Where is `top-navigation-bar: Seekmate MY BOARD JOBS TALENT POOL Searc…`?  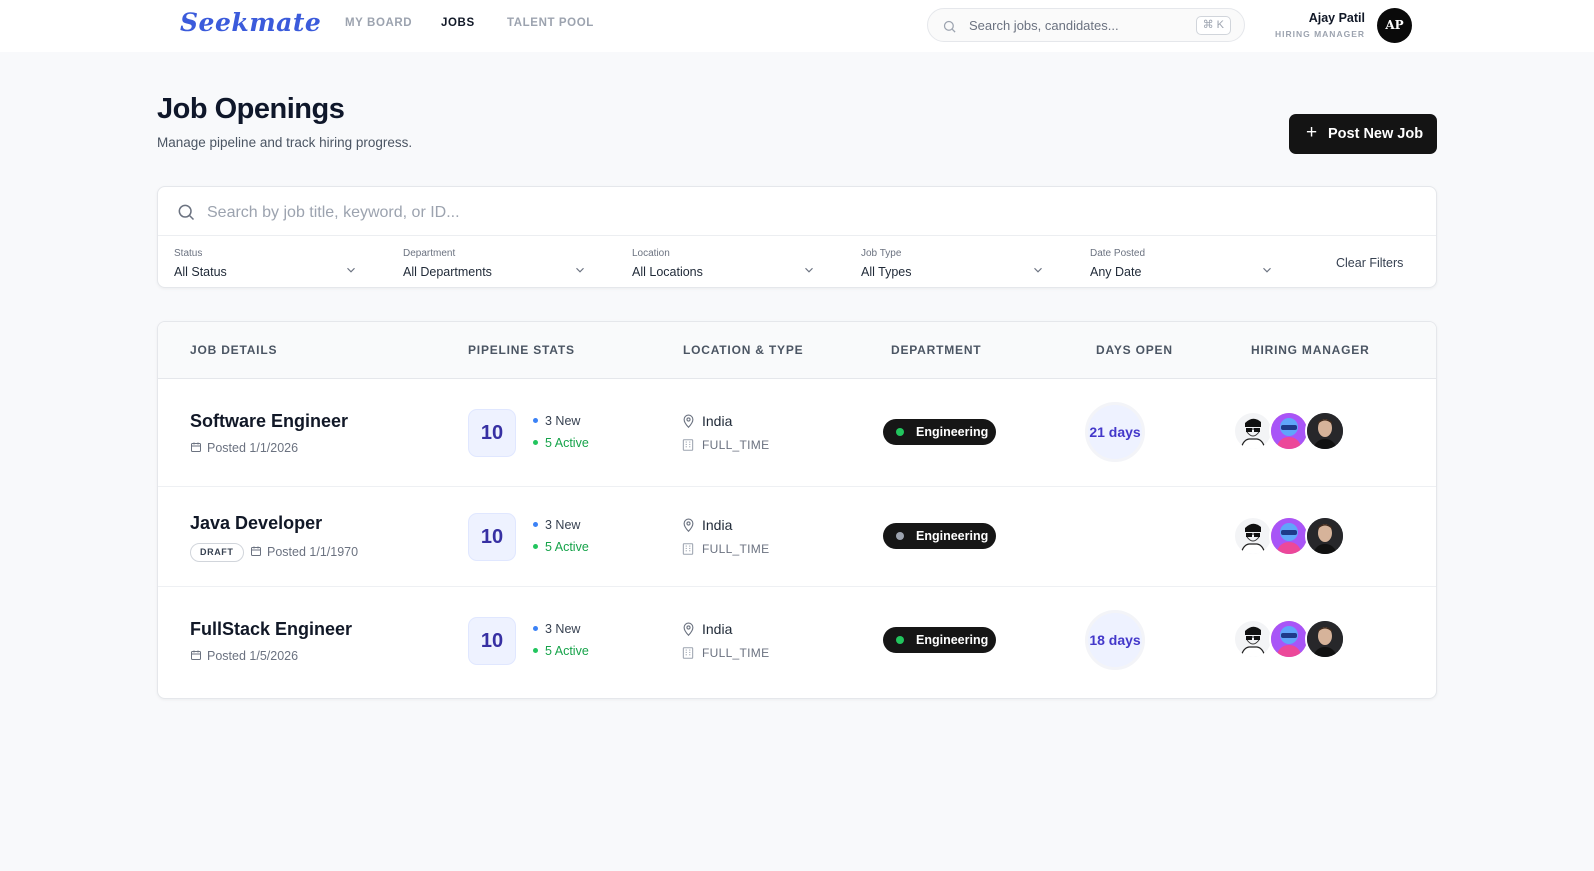
top-navigation-bar: Seekmate MY BOARD JOBS TALENT POOL Searc… is located at coordinates (797, 26).